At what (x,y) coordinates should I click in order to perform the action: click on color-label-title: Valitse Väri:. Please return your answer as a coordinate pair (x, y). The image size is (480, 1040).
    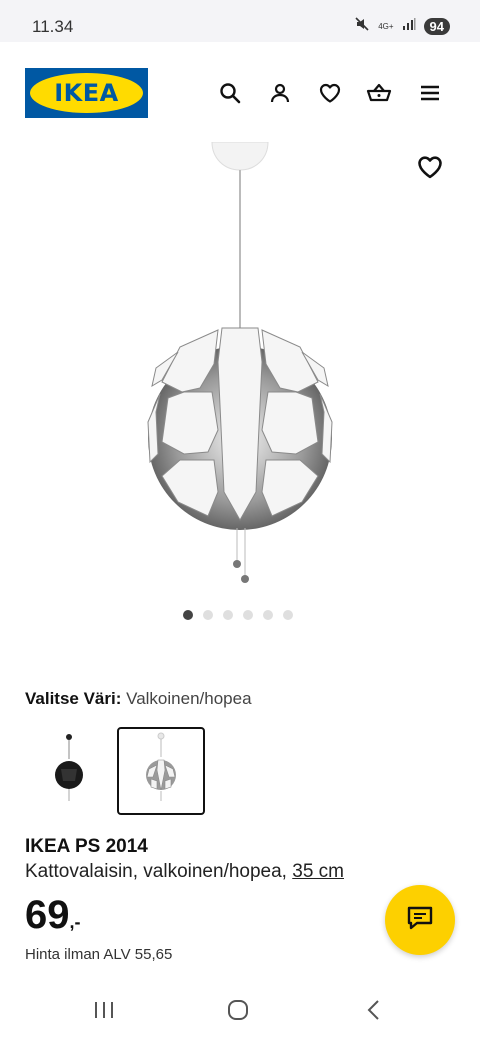
    Looking at the image, I should click on (73, 698).